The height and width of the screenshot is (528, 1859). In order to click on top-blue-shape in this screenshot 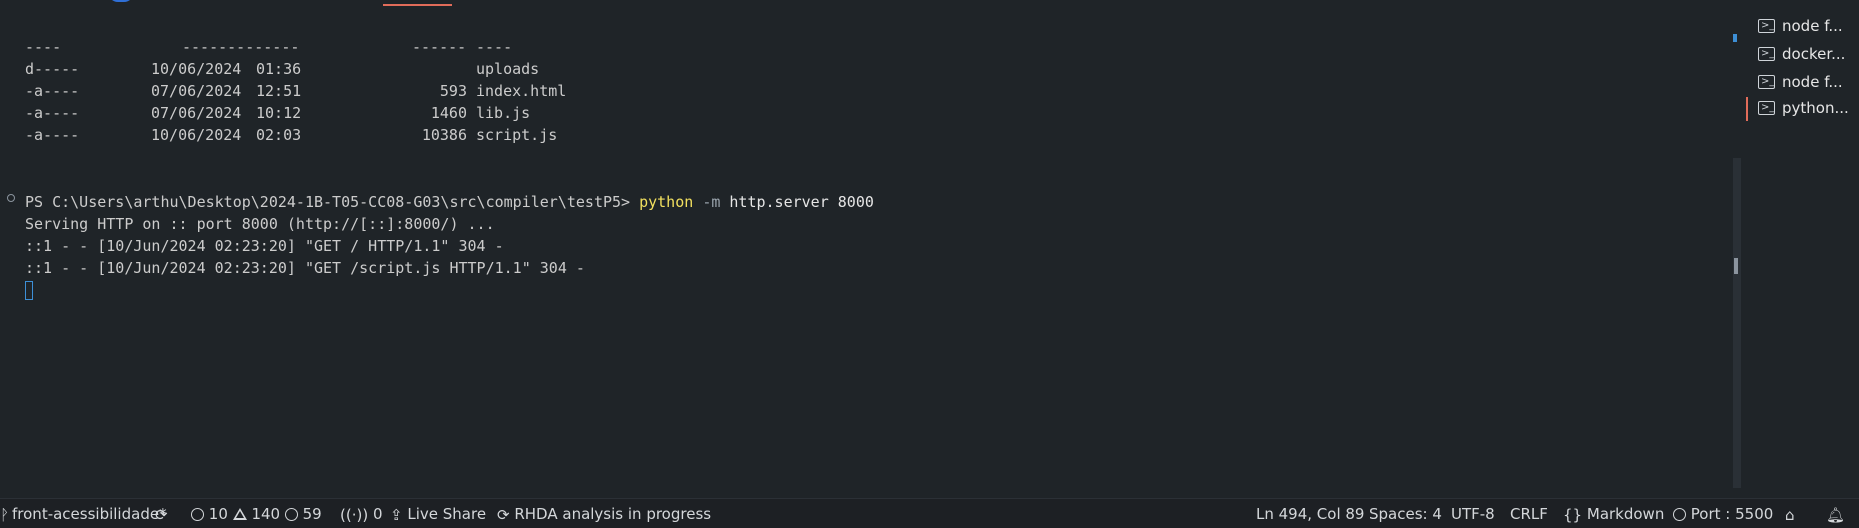, I will do `click(121, 1)`.